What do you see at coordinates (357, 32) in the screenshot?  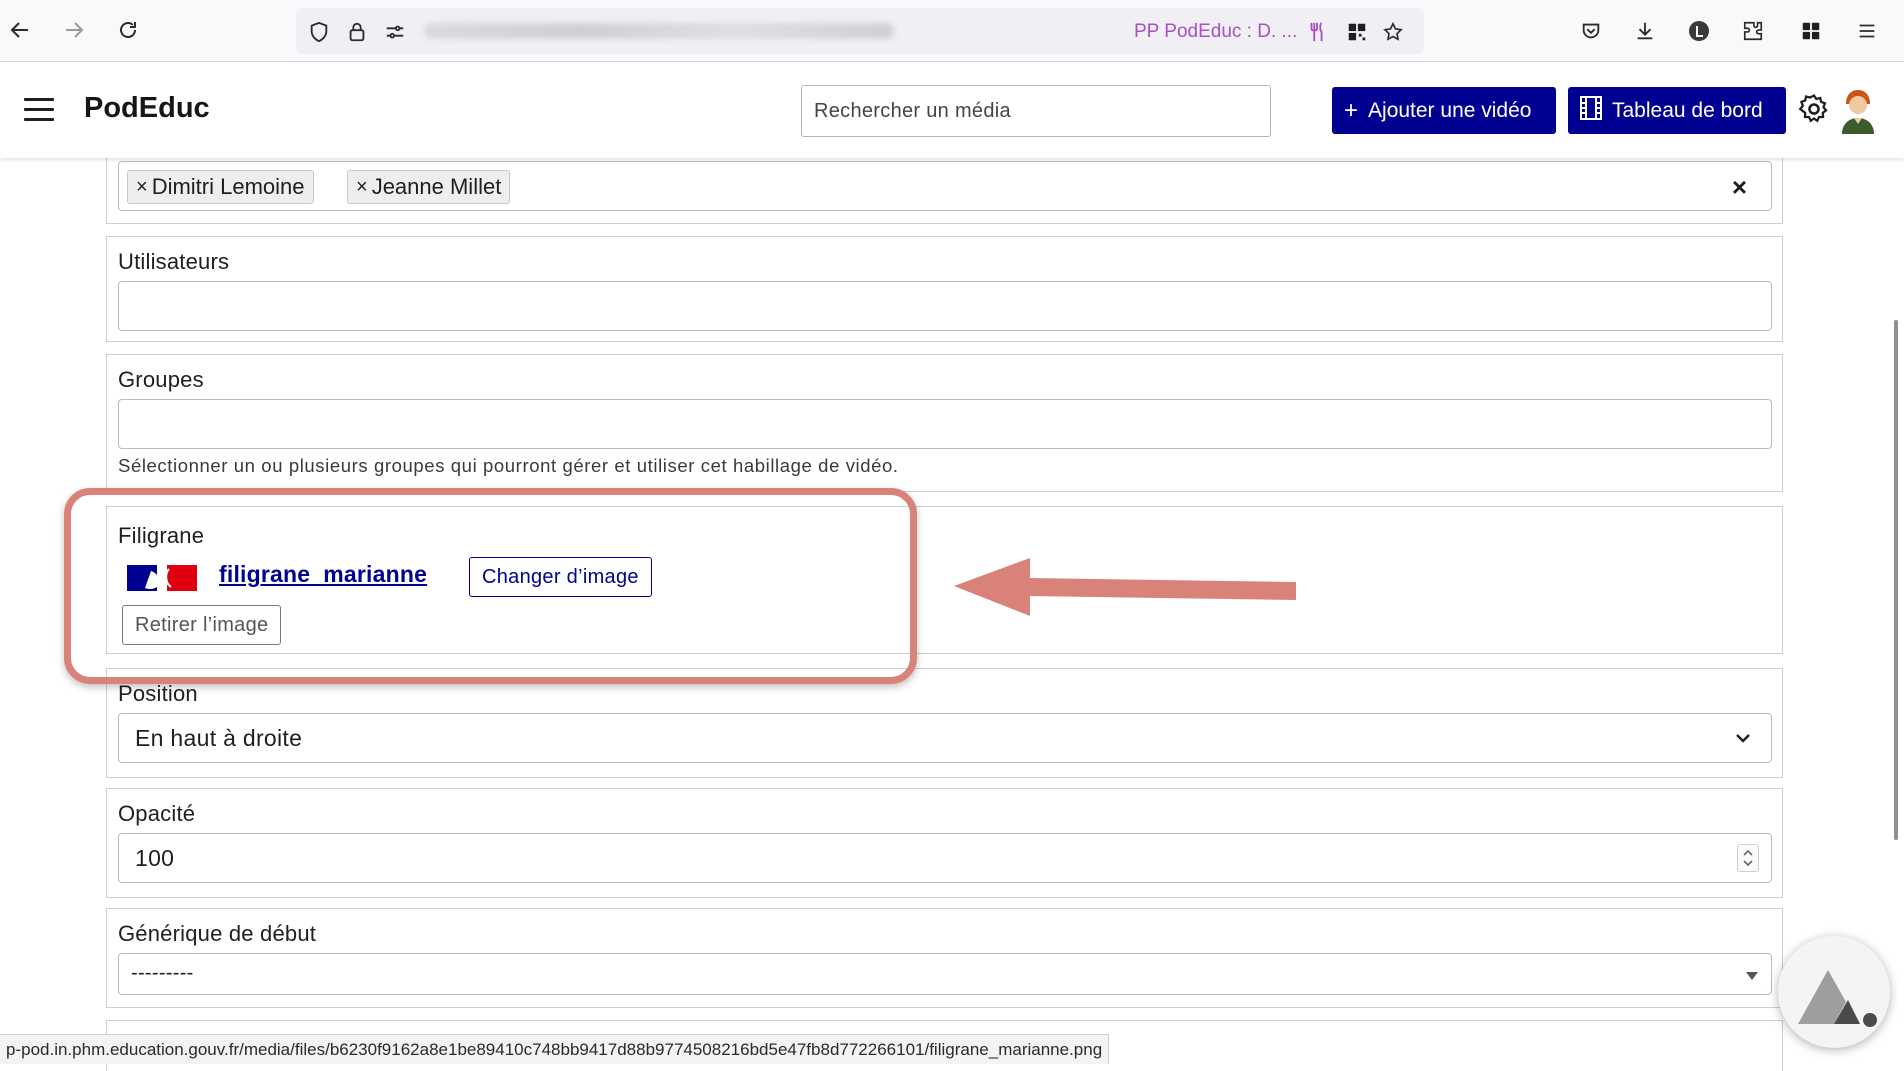 I see `lock-icon` at bounding box center [357, 32].